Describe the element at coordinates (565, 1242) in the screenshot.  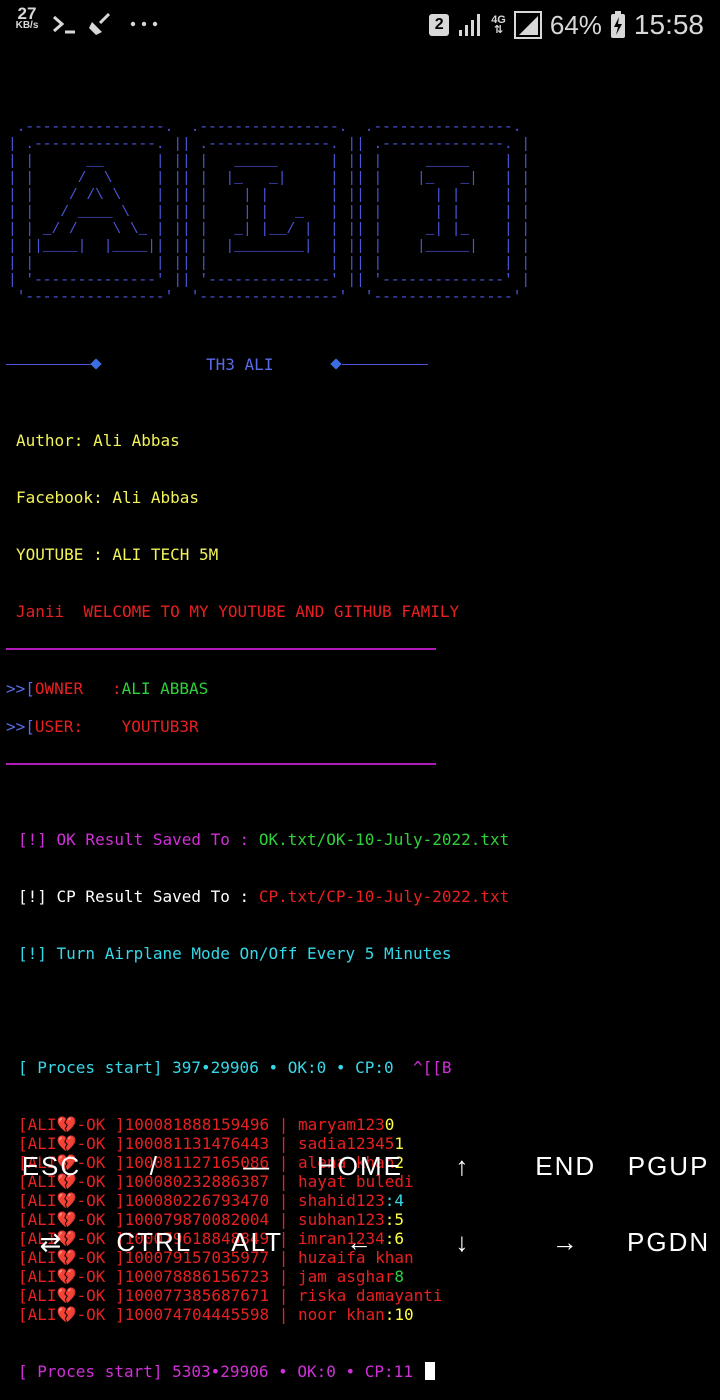
I see `right-arrow-key: →` at that location.